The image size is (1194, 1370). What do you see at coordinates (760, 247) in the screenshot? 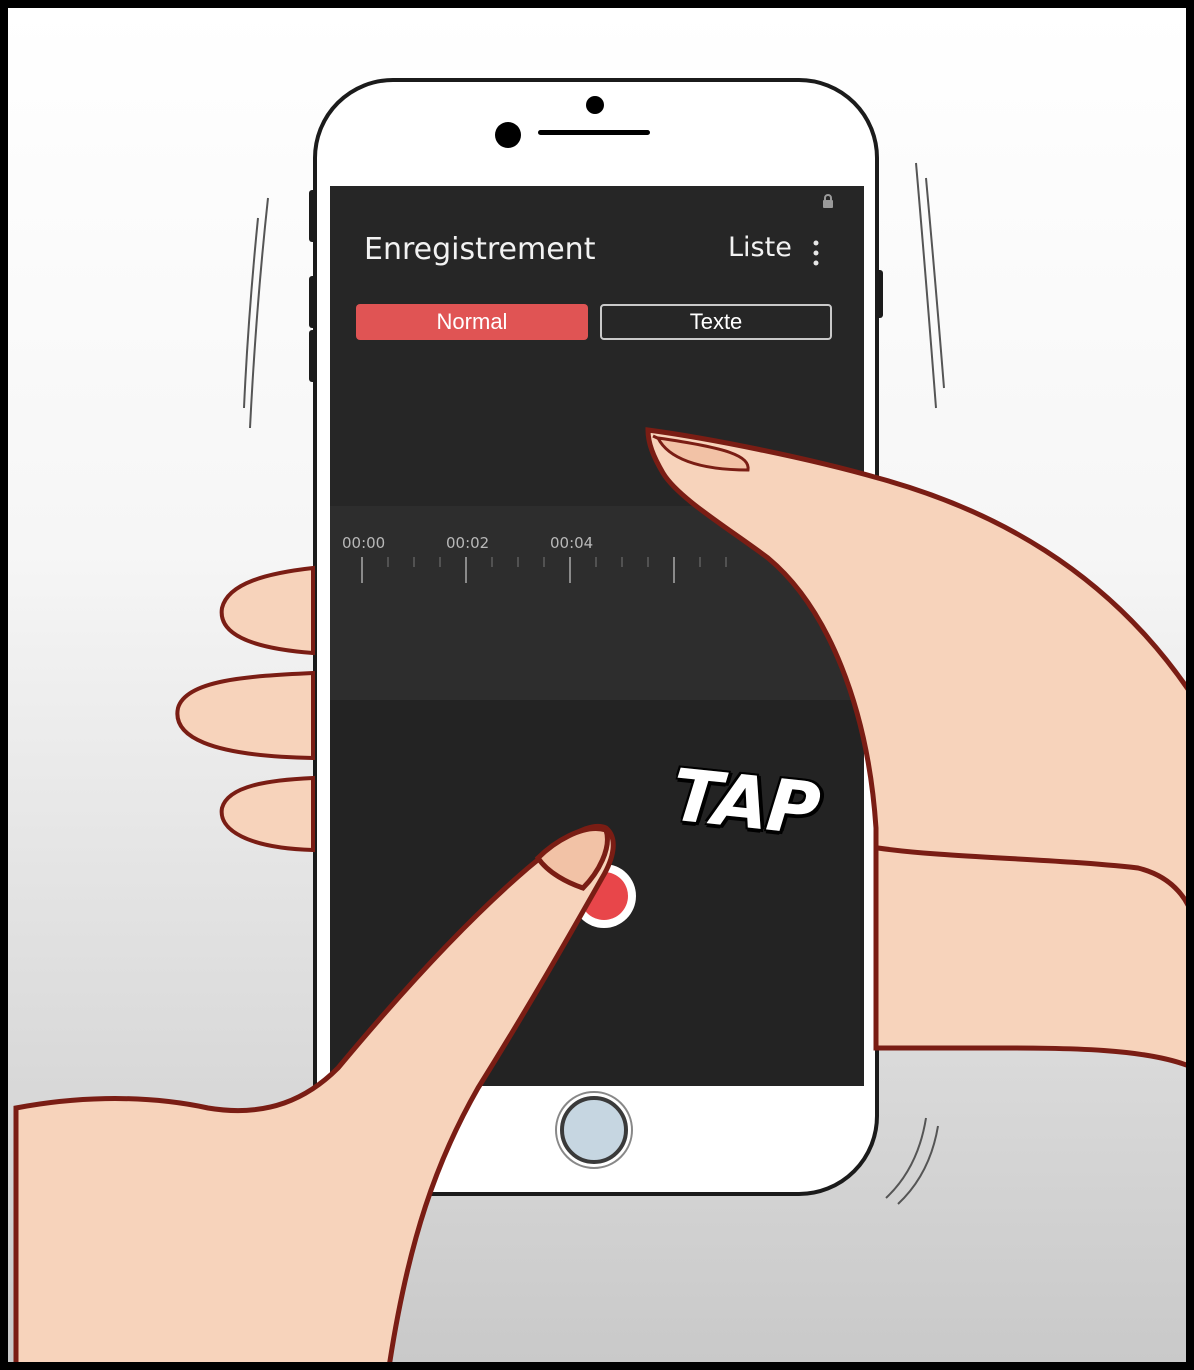
I see `list-button: Liste` at bounding box center [760, 247].